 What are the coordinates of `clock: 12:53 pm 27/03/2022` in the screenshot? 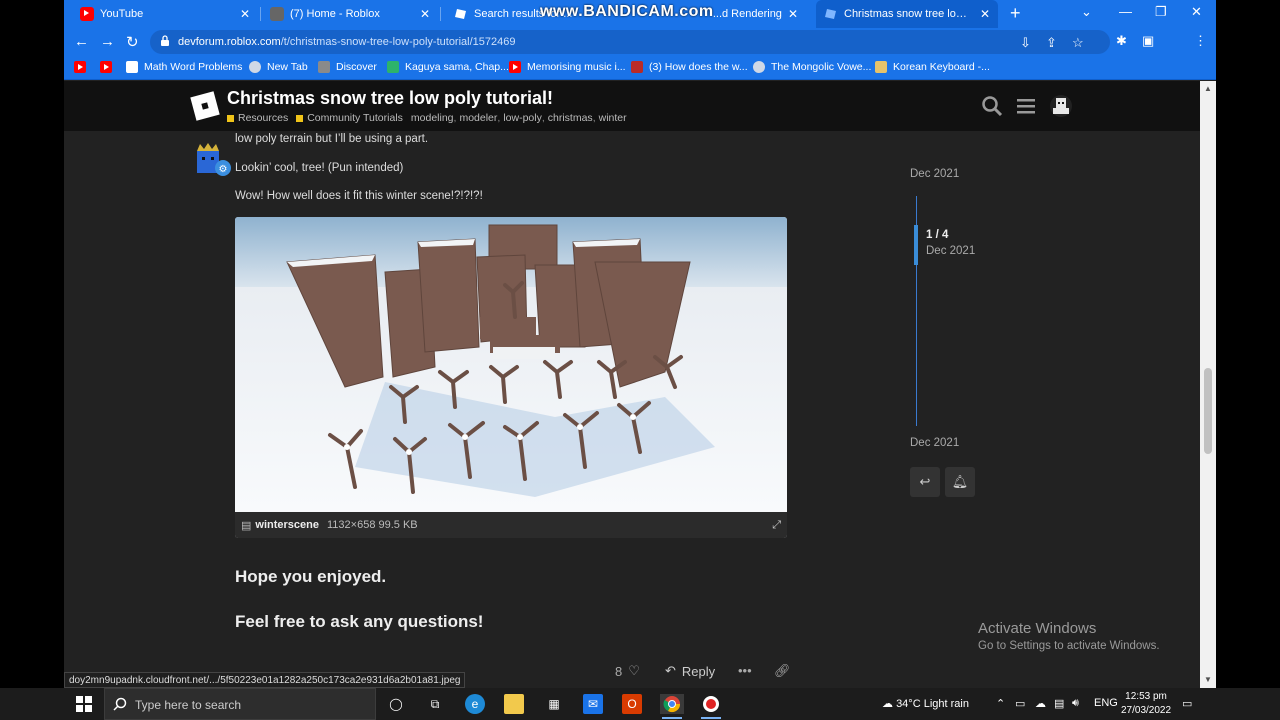 It's located at (1146, 704).